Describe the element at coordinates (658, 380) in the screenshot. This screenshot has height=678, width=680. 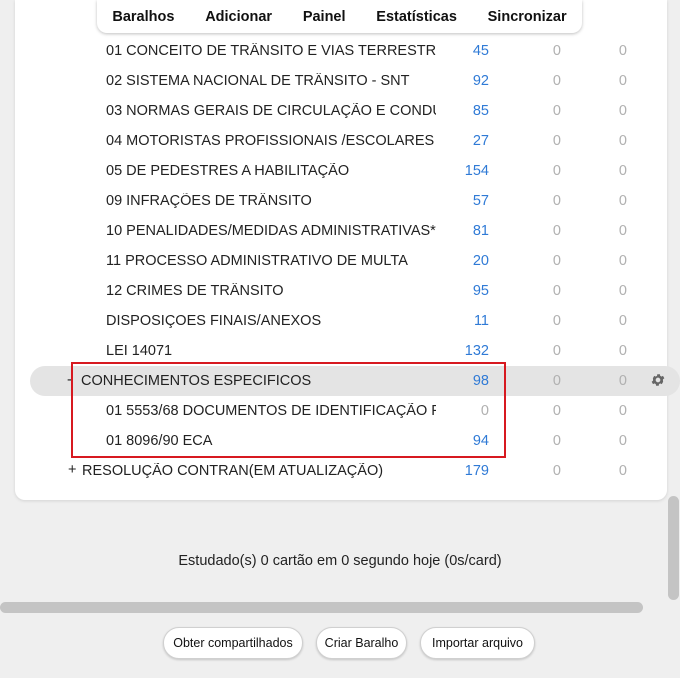
I see `gear-icon` at that location.